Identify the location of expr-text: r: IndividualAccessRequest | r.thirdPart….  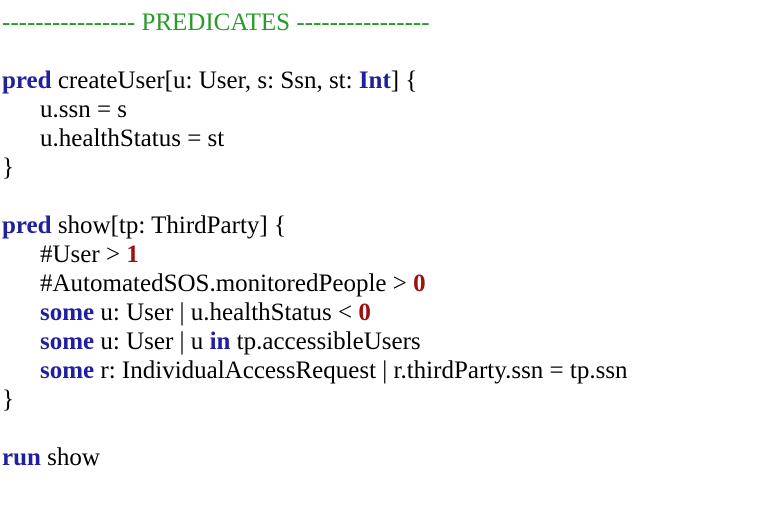
(361, 370).